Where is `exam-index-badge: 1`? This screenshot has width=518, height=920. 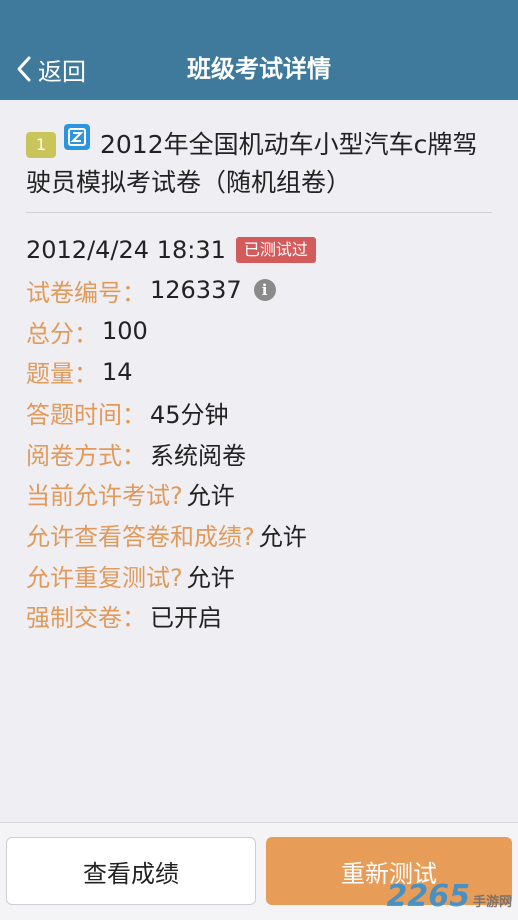
exam-index-badge: 1 is located at coordinates (41, 145).